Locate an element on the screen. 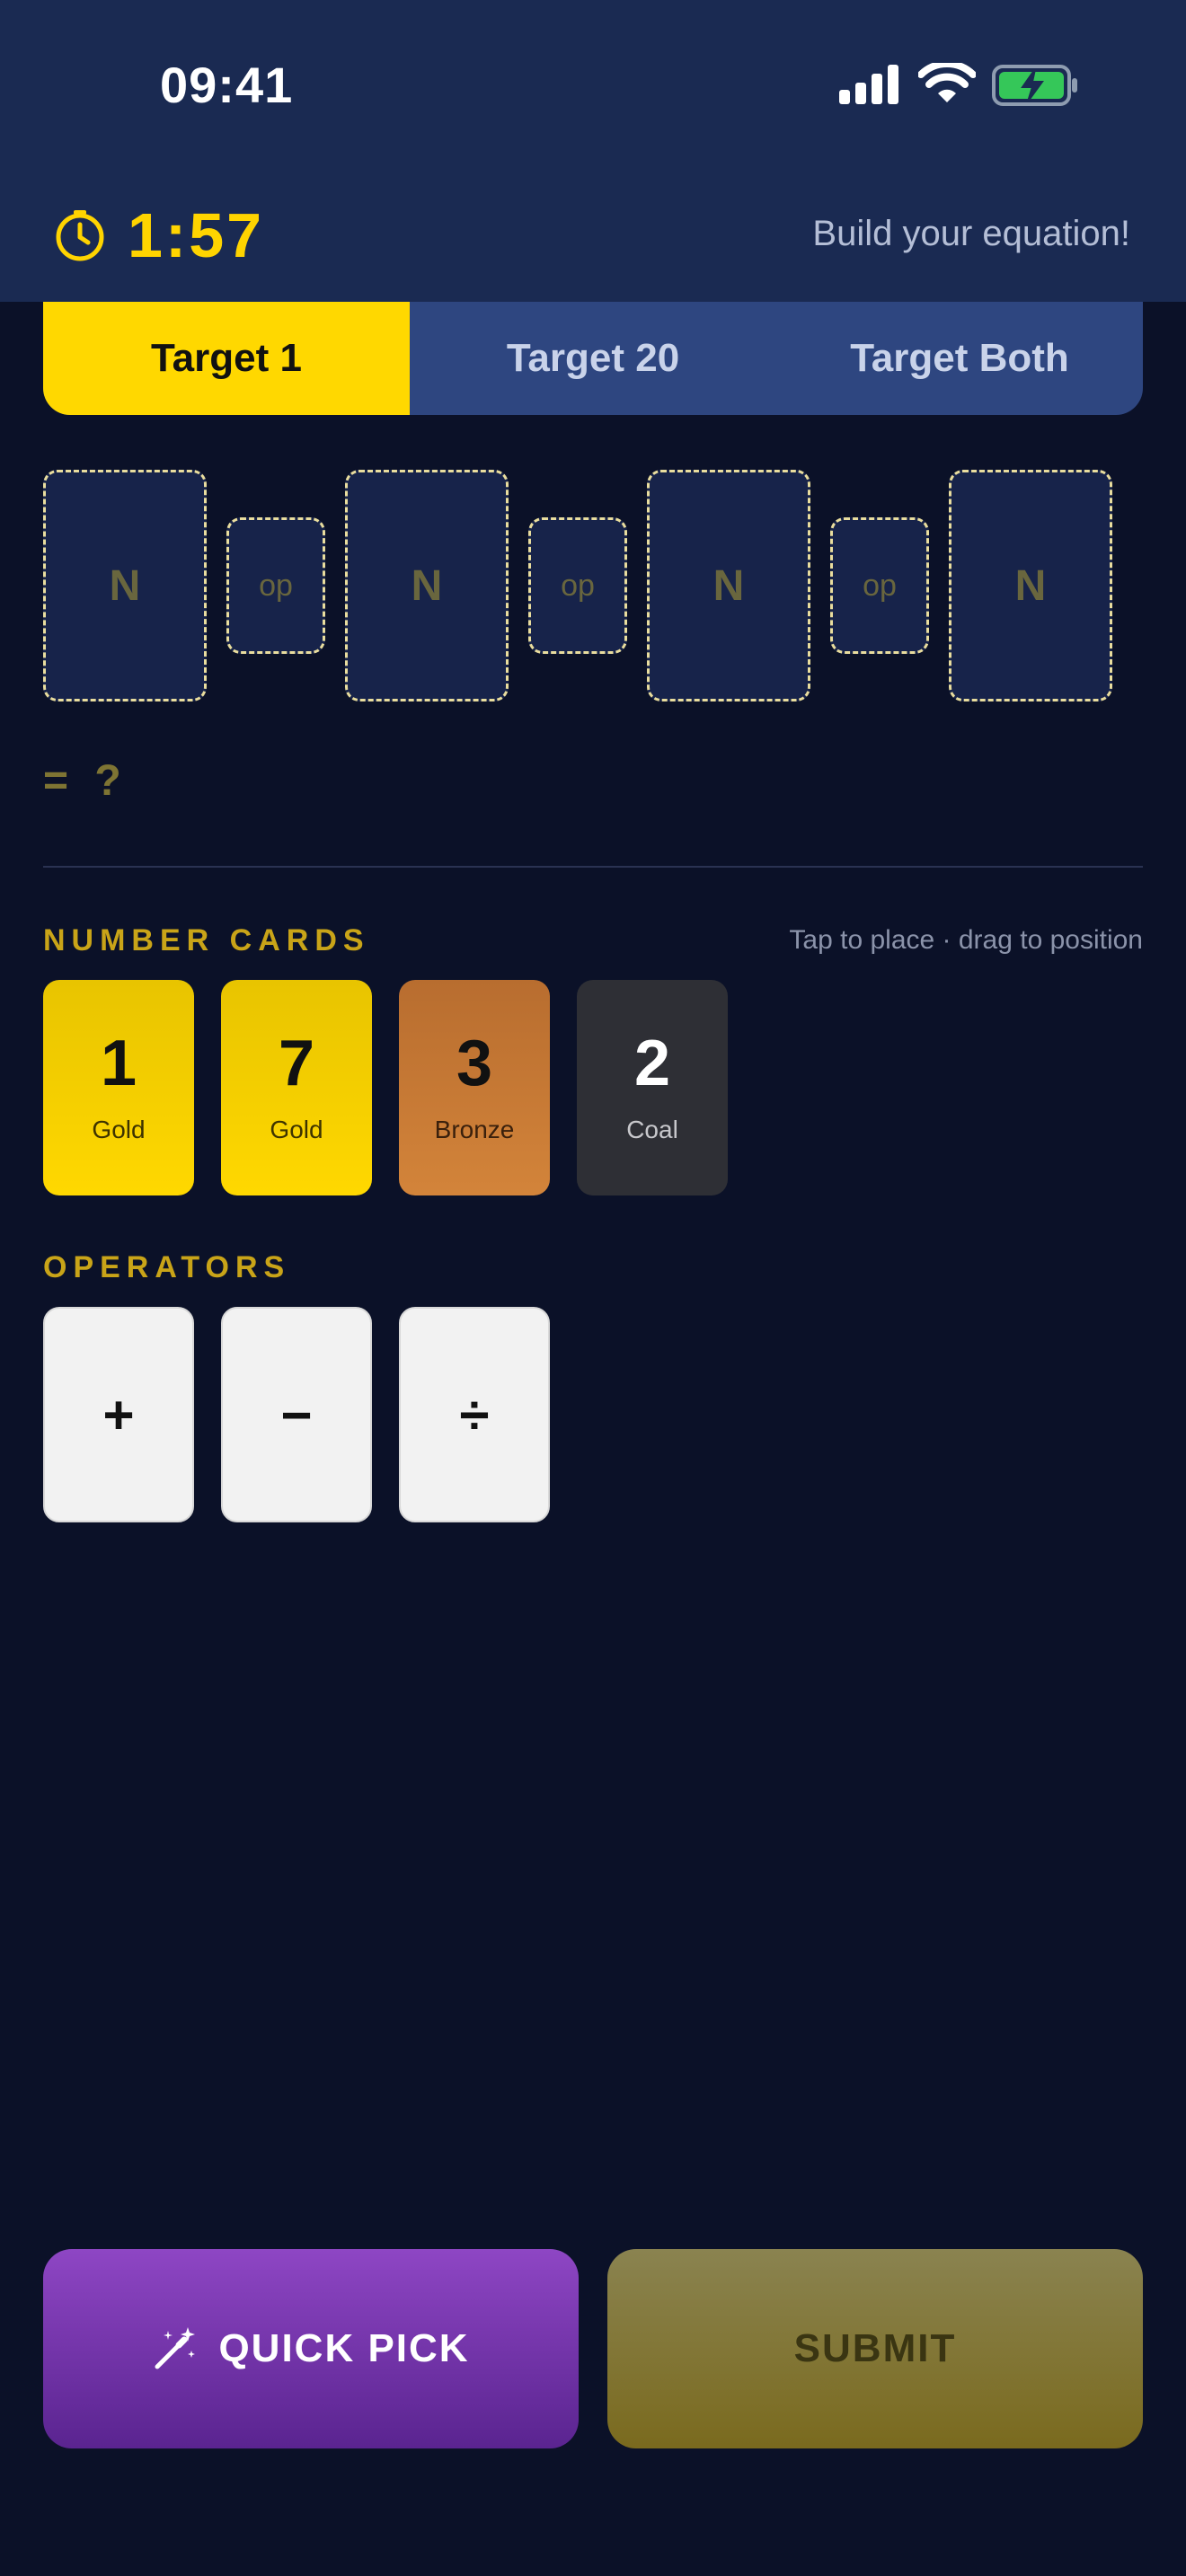 The width and height of the screenshot is (1186, 2576). number-slot-2: N is located at coordinates (427, 585).